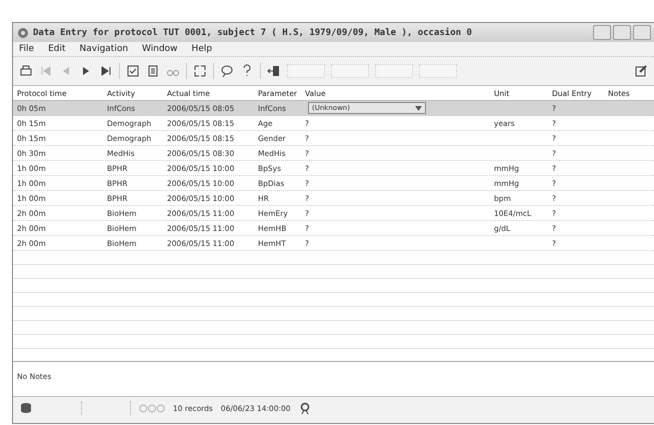  Describe the element at coordinates (23, 33) in the screenshot. I see `app-icon` at that location.